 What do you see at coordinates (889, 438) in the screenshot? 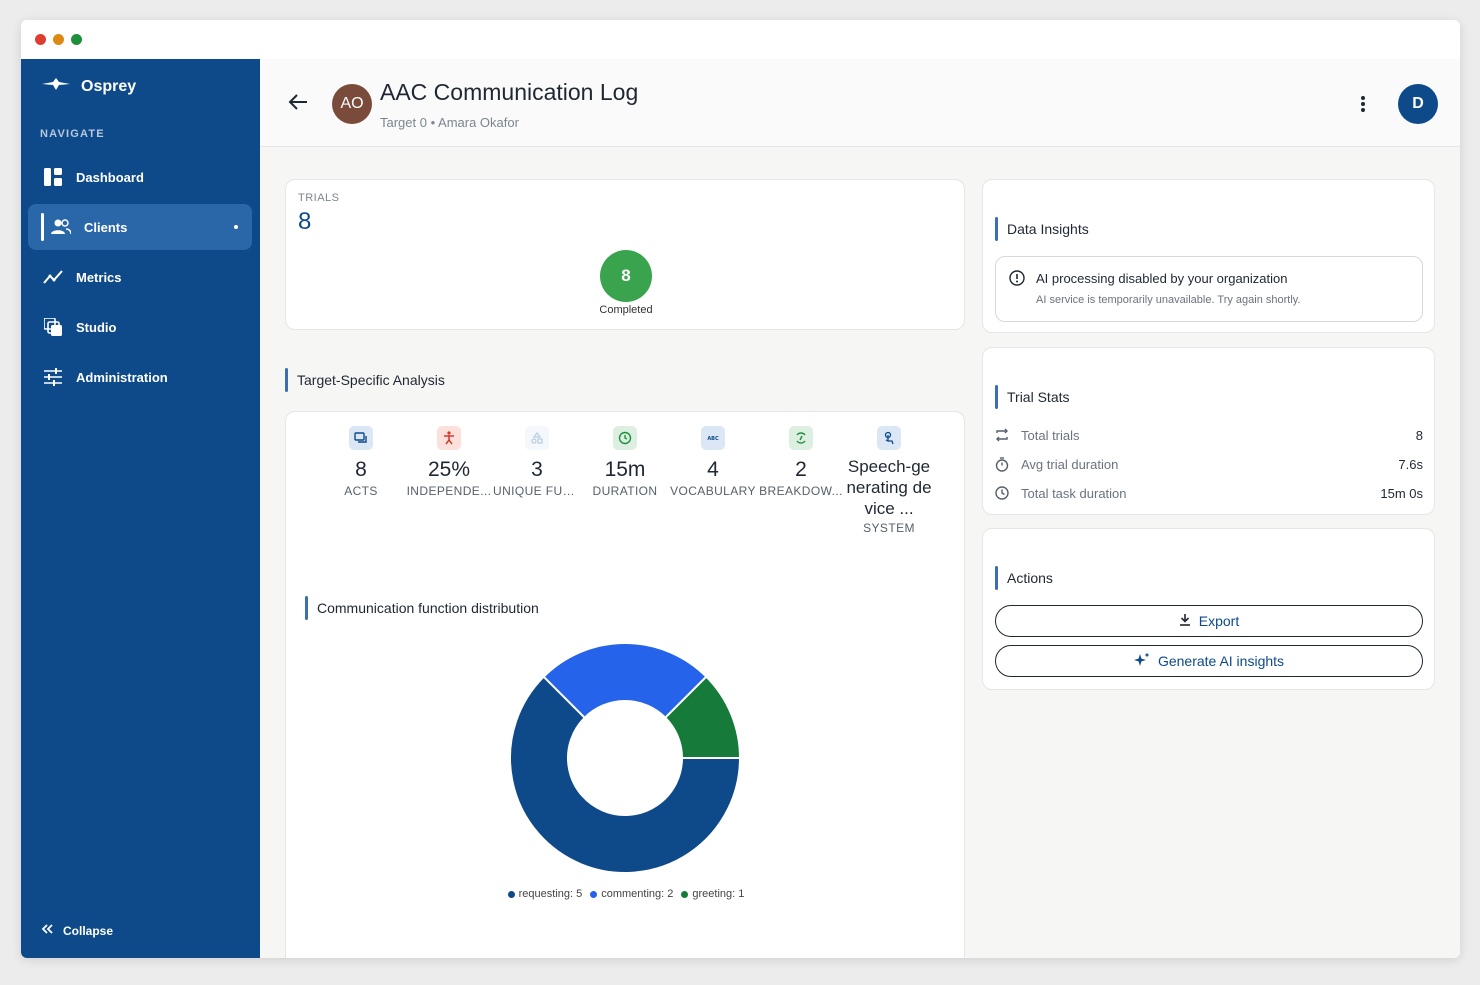
I see `touch-icon` at bounding box center [889, 438].